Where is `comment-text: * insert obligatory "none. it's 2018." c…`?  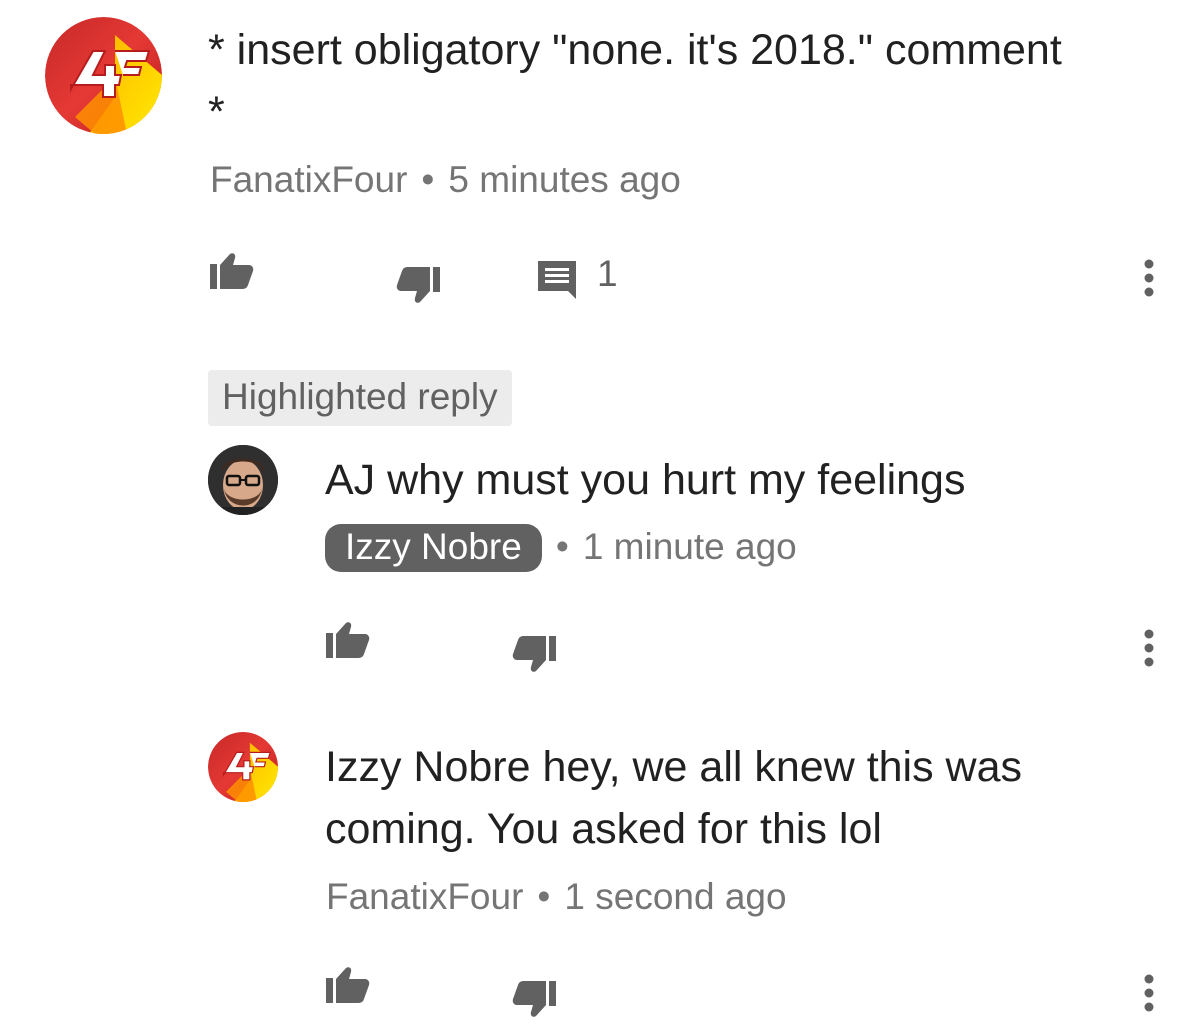
comment-text: * insert obligatory "none. it's 2018." c… is located at coordinates (688, 81).